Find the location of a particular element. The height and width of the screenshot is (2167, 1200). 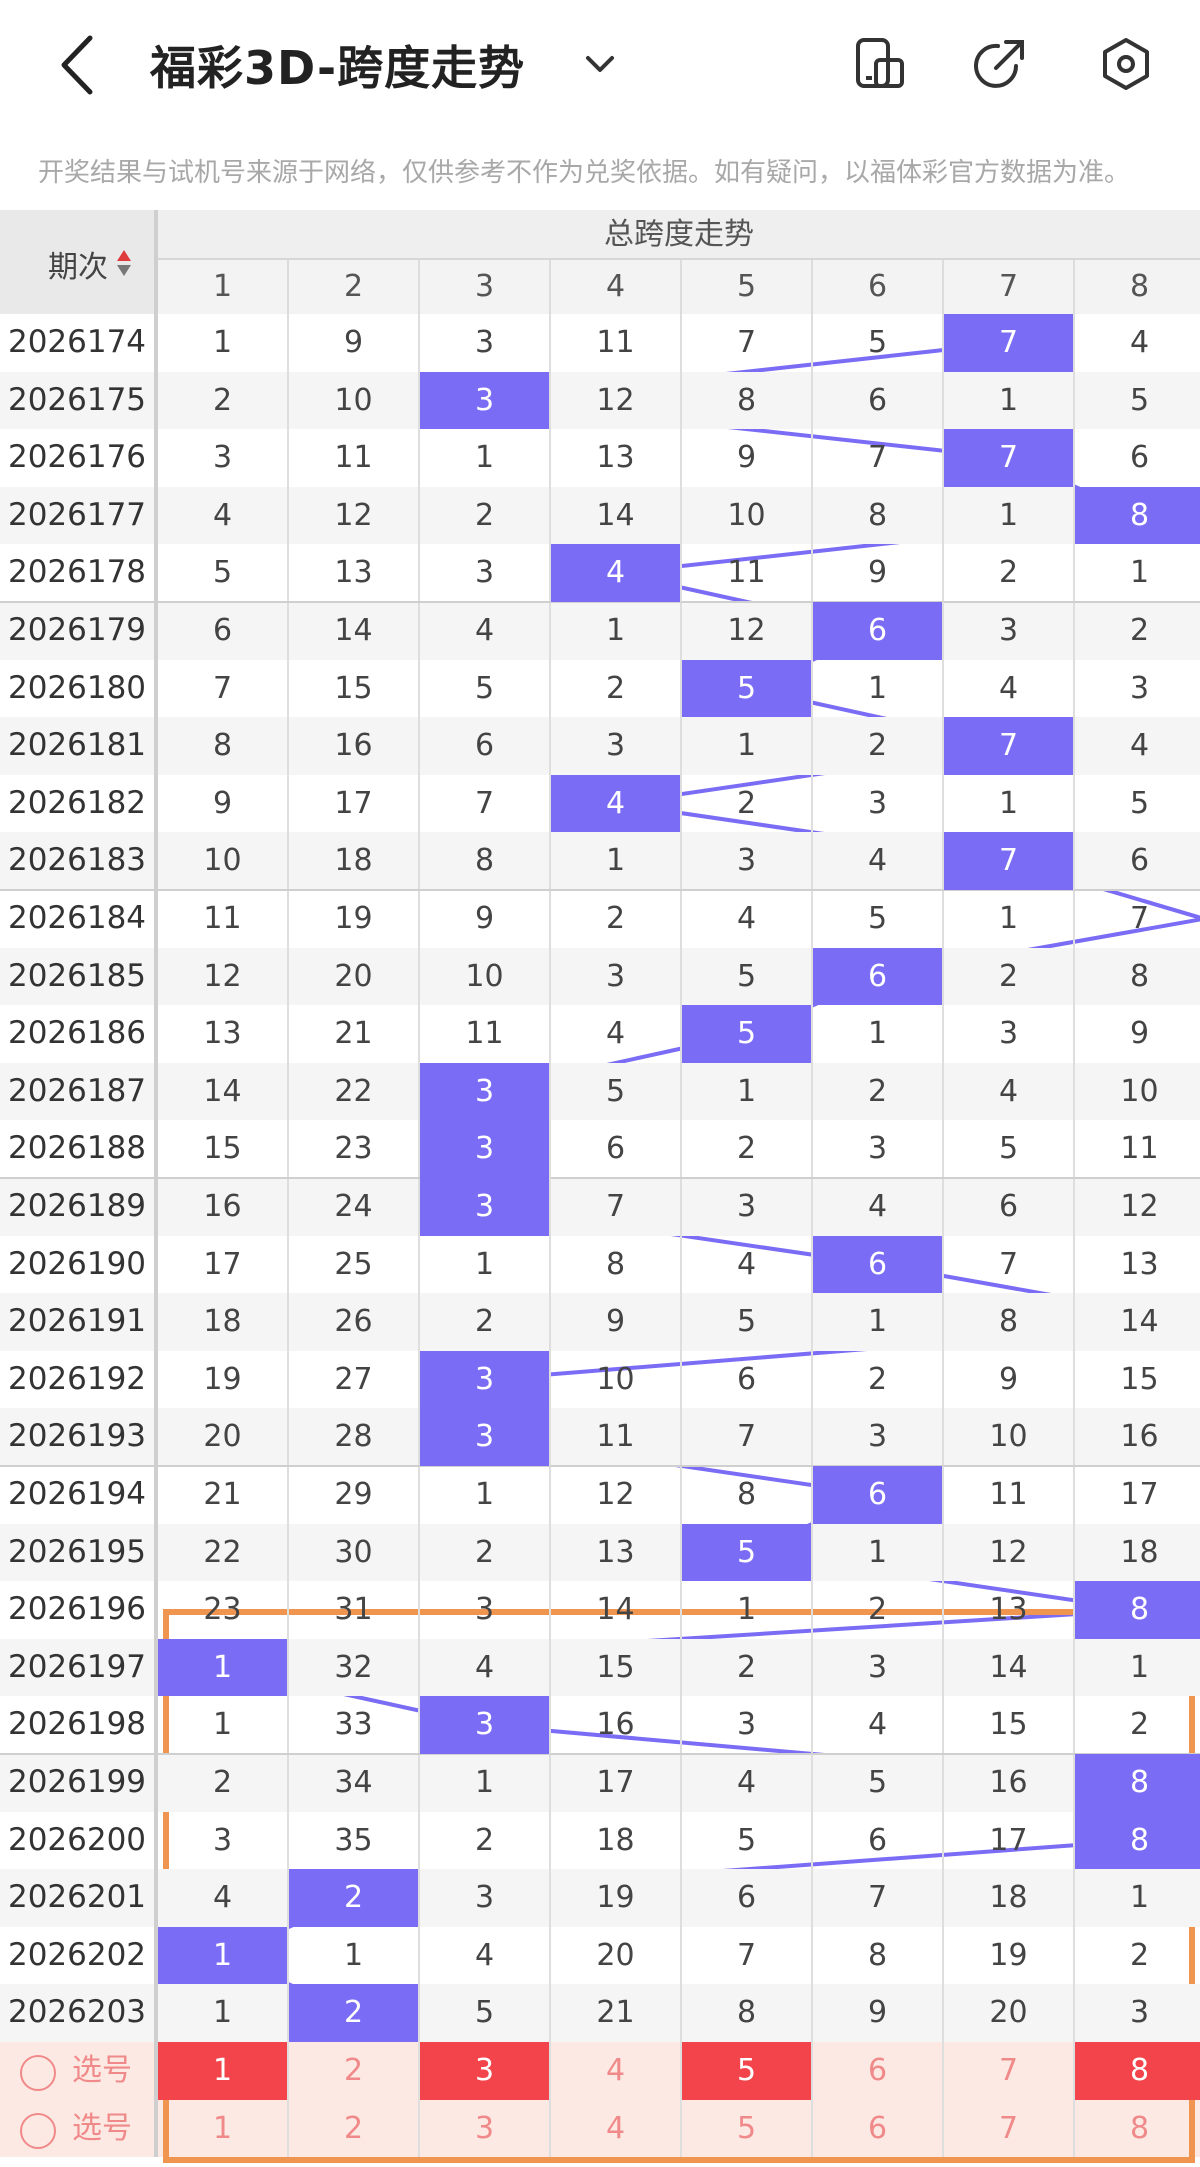

column-header-8: 8 is located at coordinates (1137, 287).